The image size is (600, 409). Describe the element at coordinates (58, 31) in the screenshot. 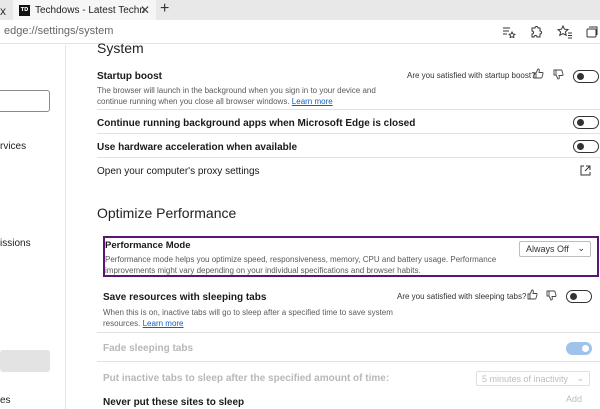

I see `url-text: edge://settings/system` at that location.